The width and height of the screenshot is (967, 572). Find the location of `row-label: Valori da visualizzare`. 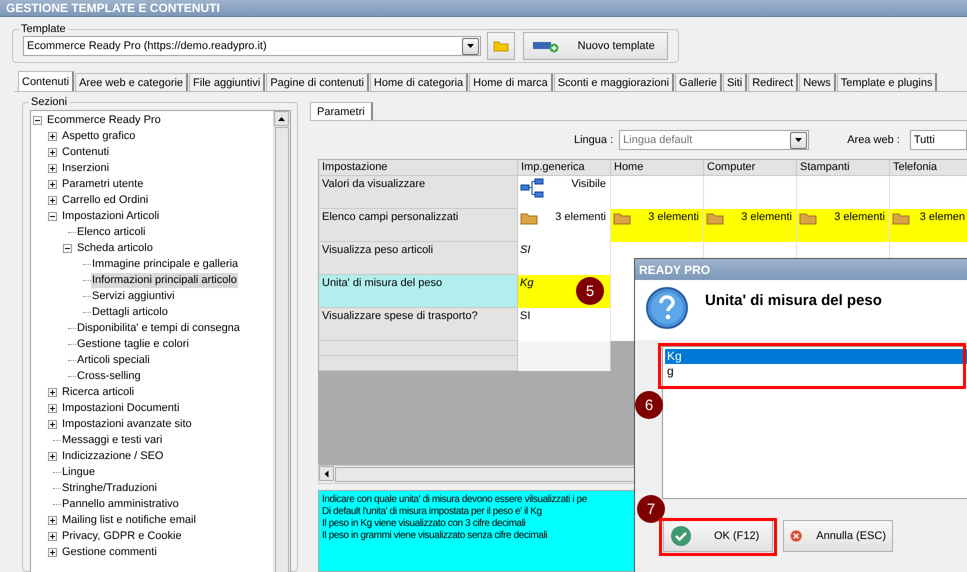

row-label: Valori da visualizzare is located at coordinates (418, 192).